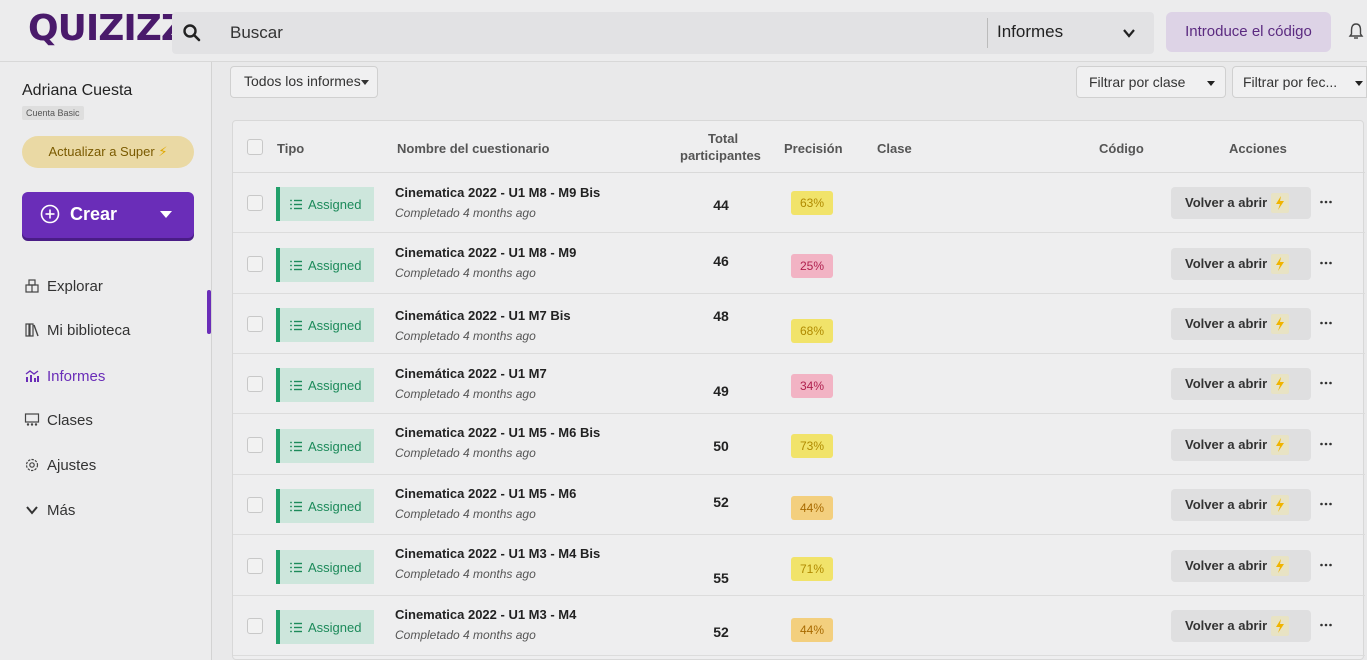 Image resolution: width=1367 pixels, height=660 pixels. What do you see at coordinates (32, 286) in the screenshot?
I see `explore-icon` at bounding box center [32, 286].